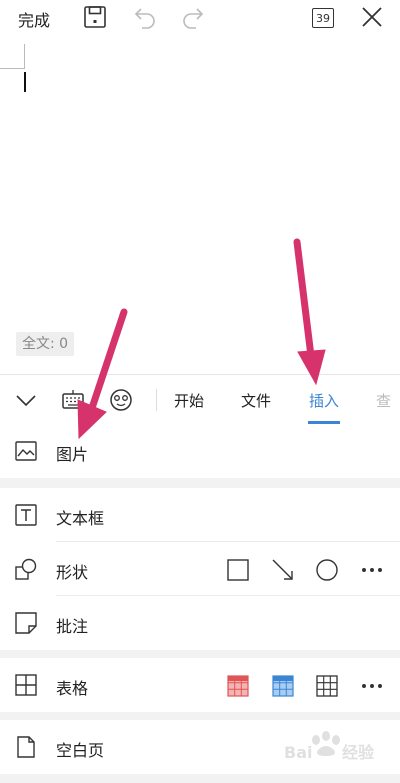  Describe the element at coordinates (200, 623) in the screenshot. I see `insert-comment-row: 批注` at that location.